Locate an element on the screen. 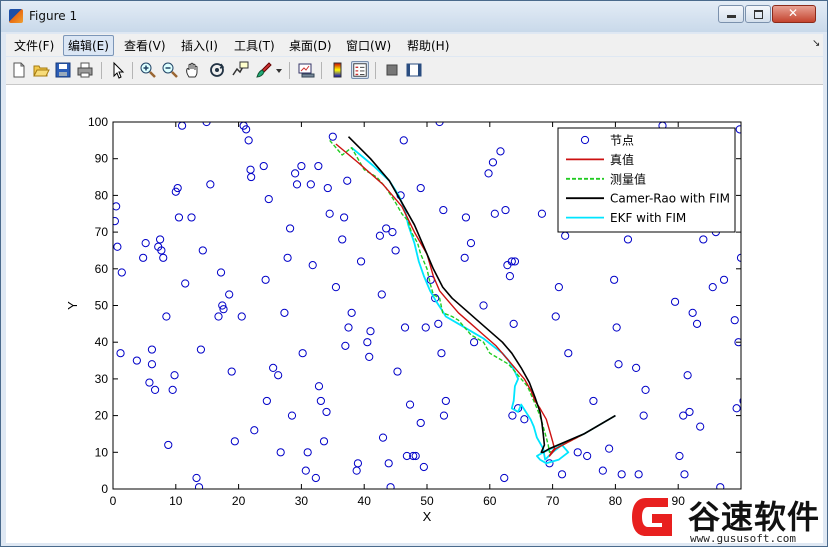  x-tick-label: 50 is located at coordinates (427, 501).